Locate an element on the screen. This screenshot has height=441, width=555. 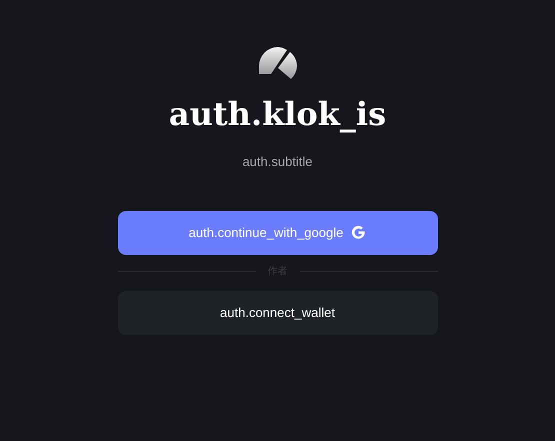
page-title: auth.klok_is is located at coordinates (277, 114).